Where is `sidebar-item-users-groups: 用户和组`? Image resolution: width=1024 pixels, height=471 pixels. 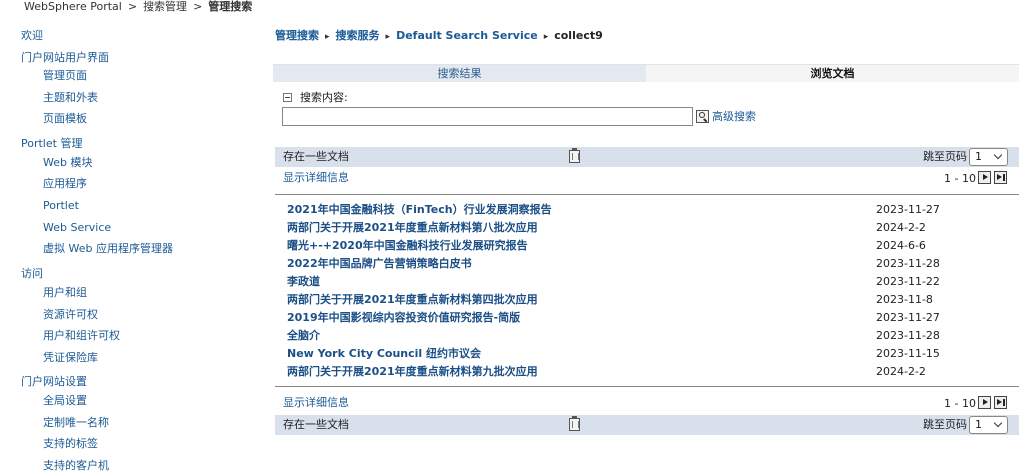
sidebar-item-users-groups: 用户和组 is located at coordinates (65, 293).